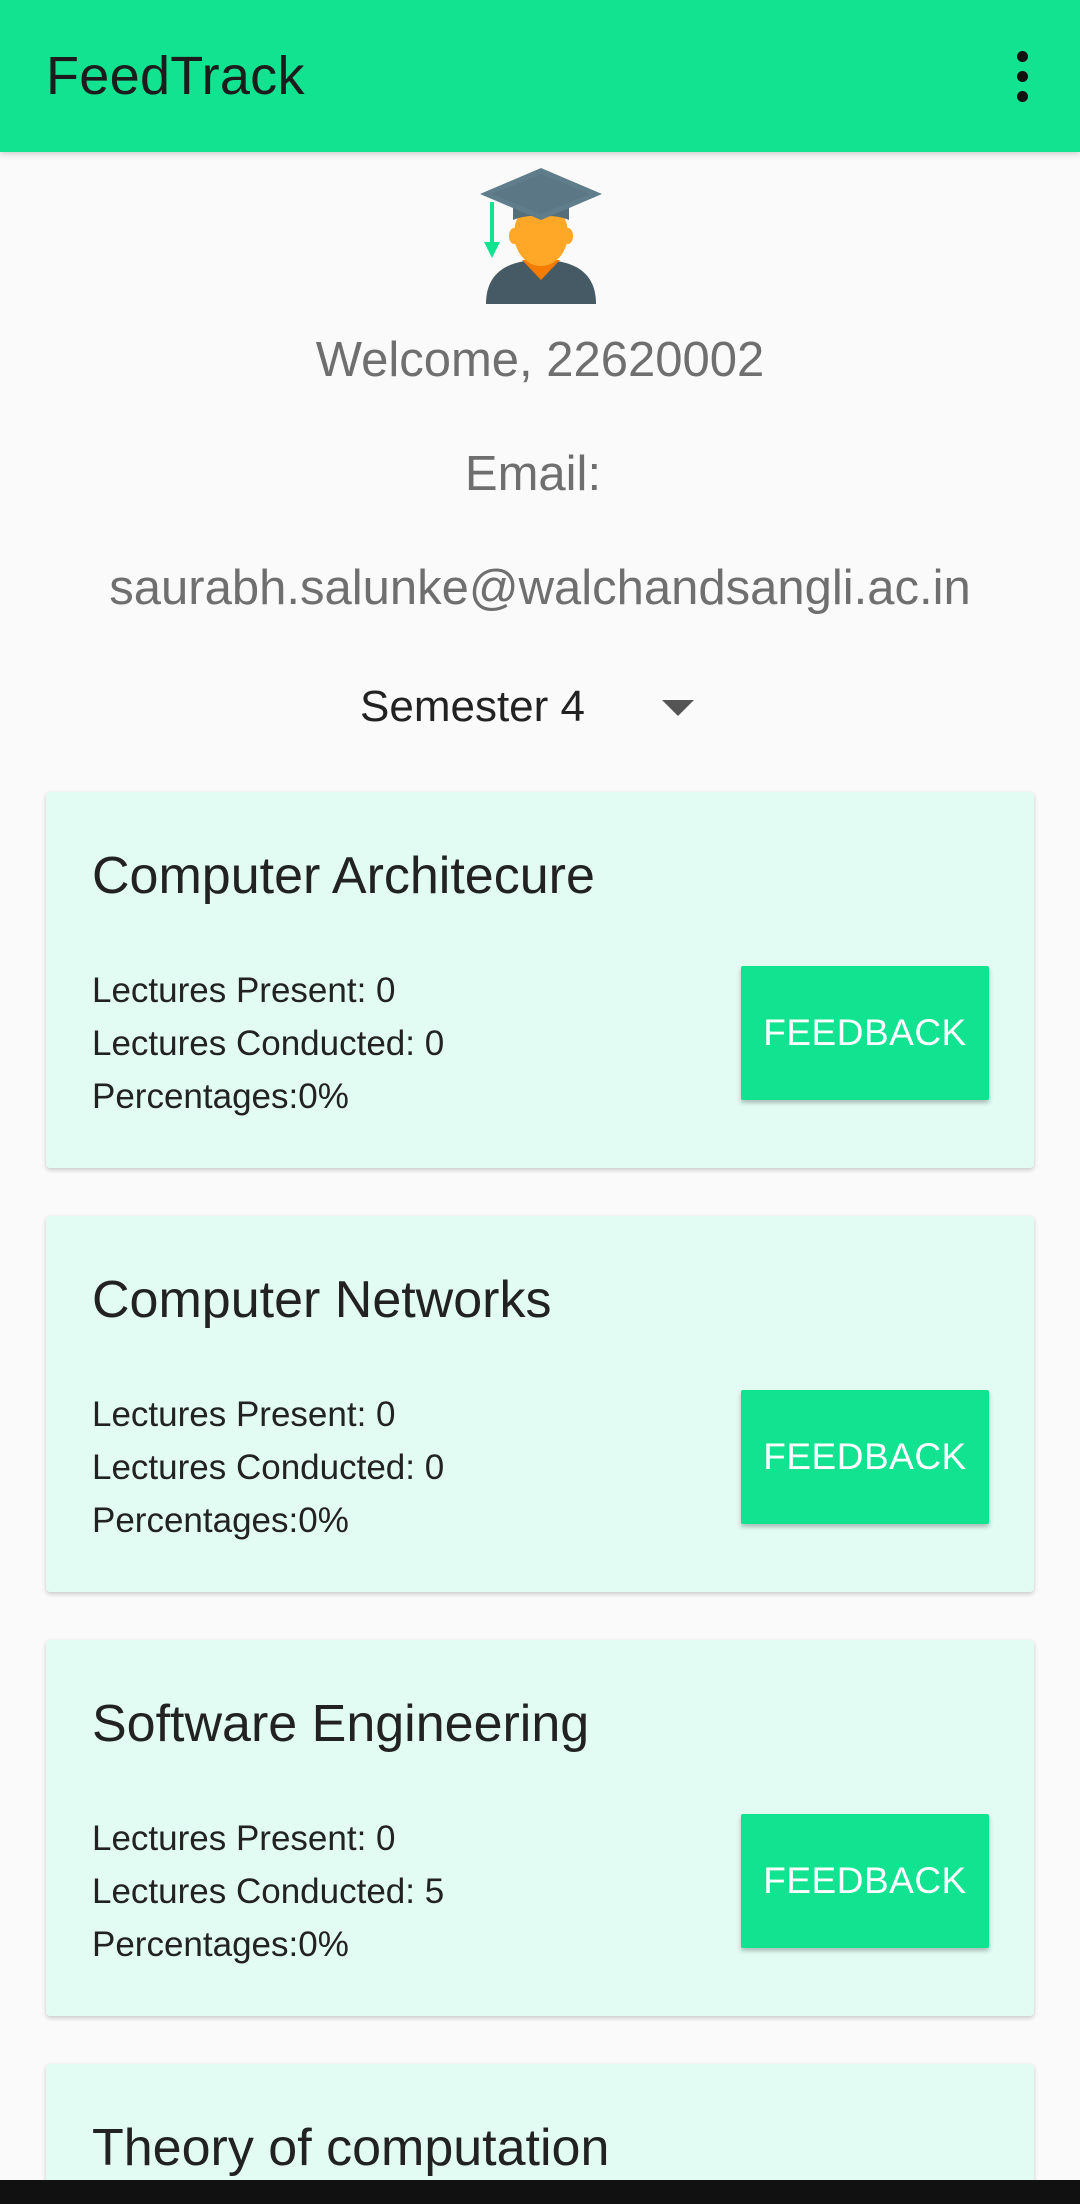  I want to click on more-vert-icon, so click(1022, 76).